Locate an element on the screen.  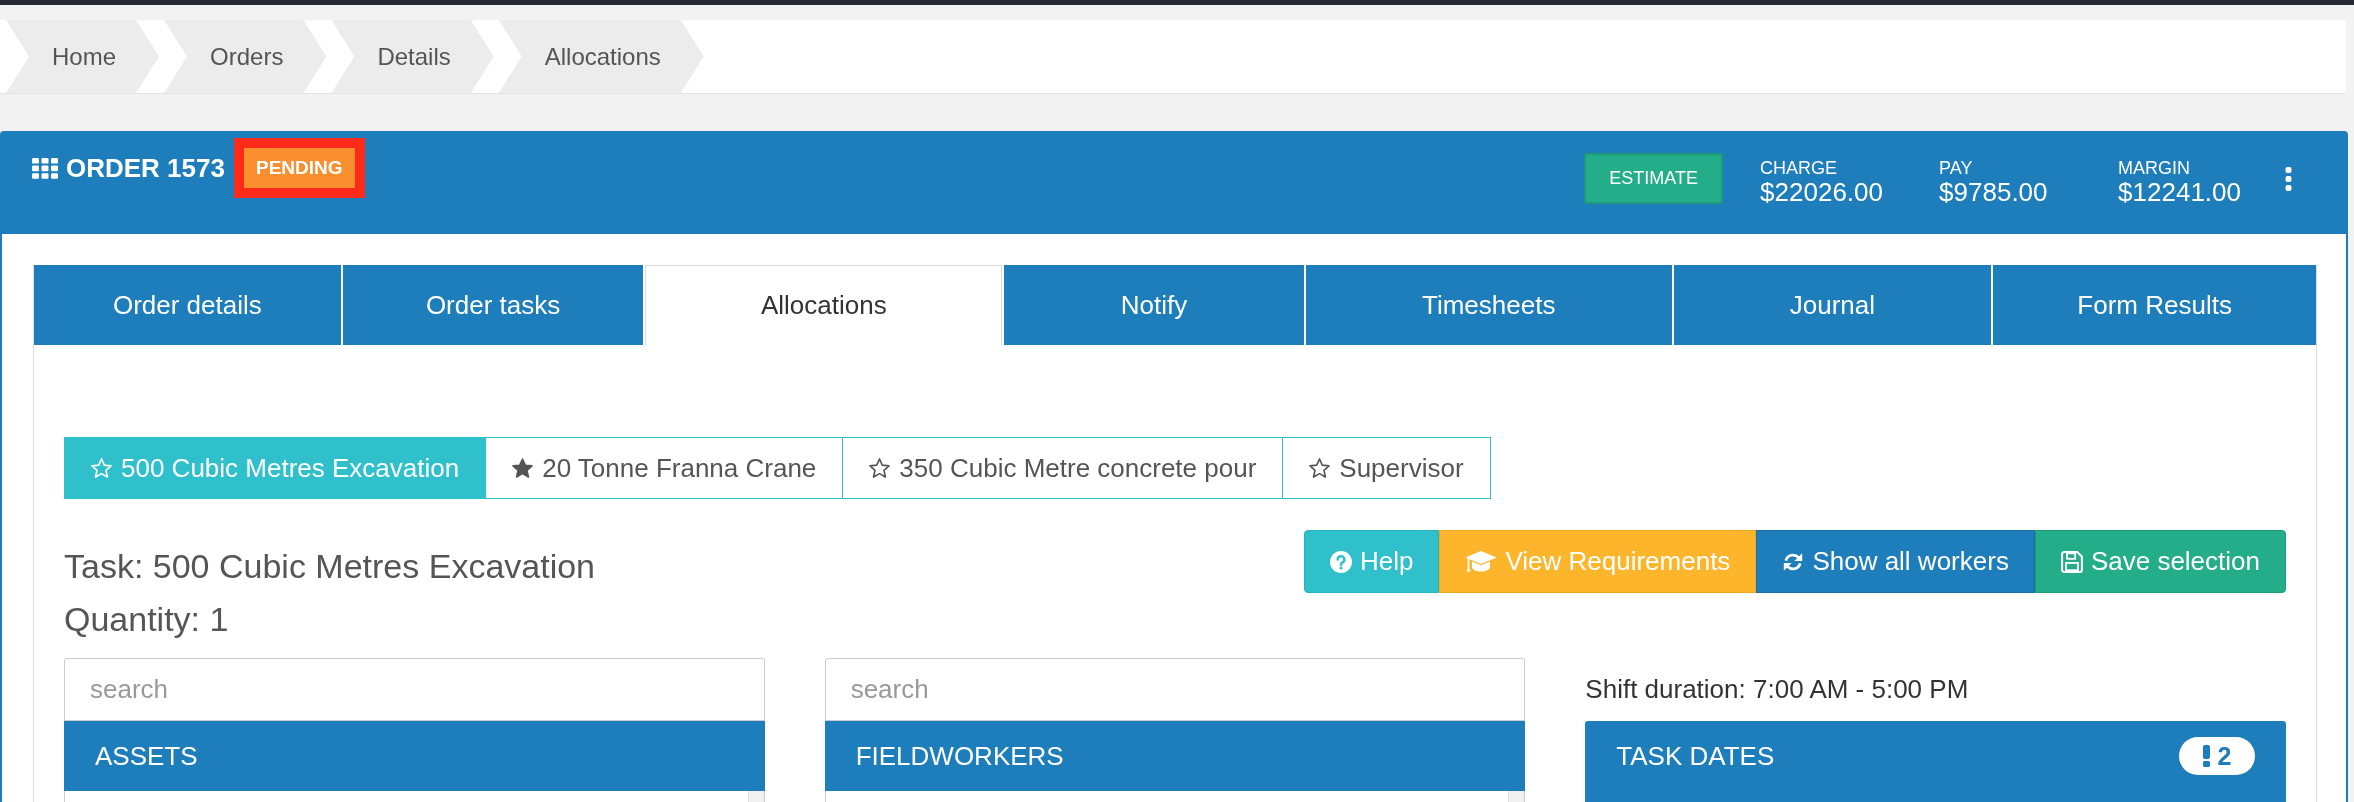
task-dates-title: TASK DATES is located at coordinates (1695, 756).